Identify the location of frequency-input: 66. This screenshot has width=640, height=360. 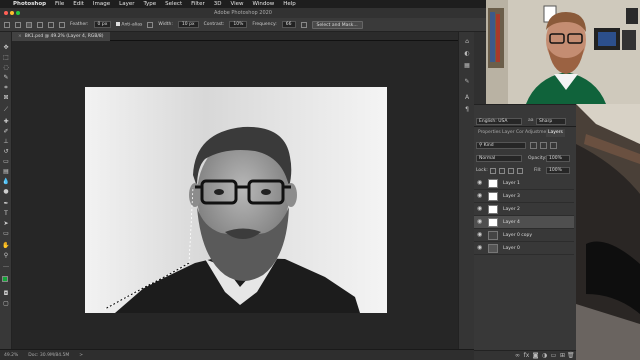
(288, 24).